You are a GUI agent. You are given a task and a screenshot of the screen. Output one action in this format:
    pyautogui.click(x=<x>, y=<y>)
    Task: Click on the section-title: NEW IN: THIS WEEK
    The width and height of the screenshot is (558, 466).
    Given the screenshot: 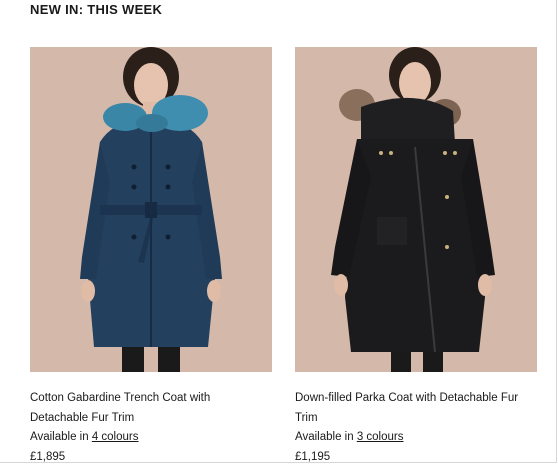 What is the action you would take?
    pyautogui.click(x=96, y=9)
    